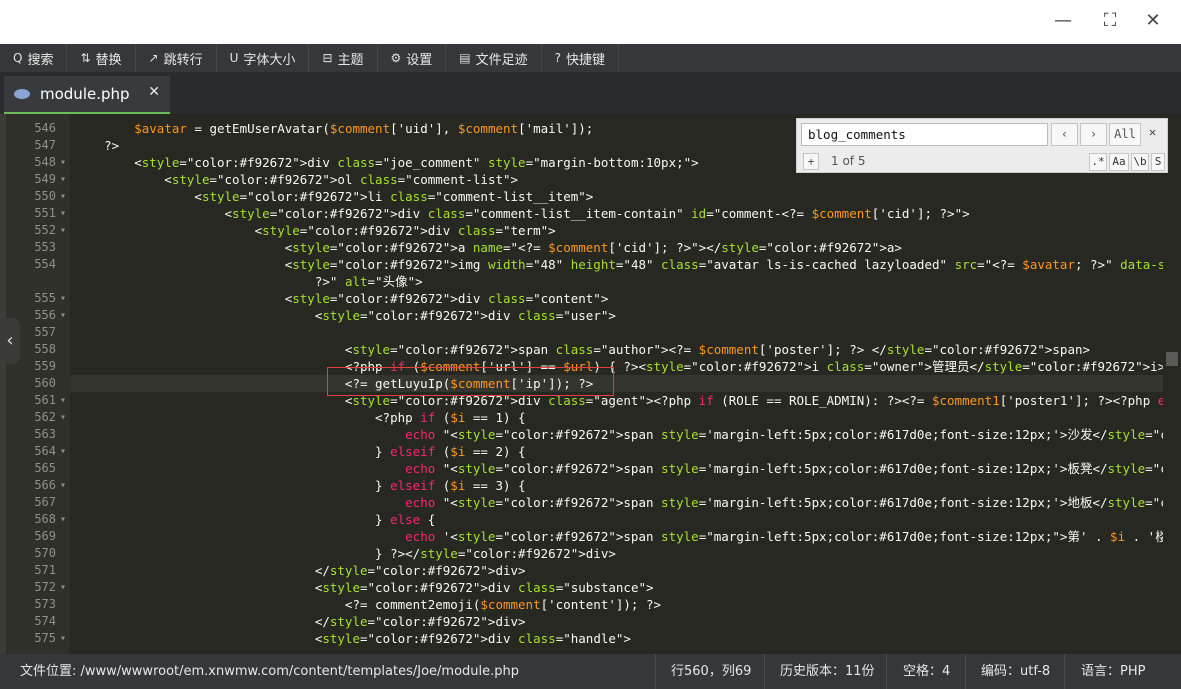 The width and height of the screenshot is (1181, 689). I want to click on toolbar-label: 文件足迹, so click(501, 60).